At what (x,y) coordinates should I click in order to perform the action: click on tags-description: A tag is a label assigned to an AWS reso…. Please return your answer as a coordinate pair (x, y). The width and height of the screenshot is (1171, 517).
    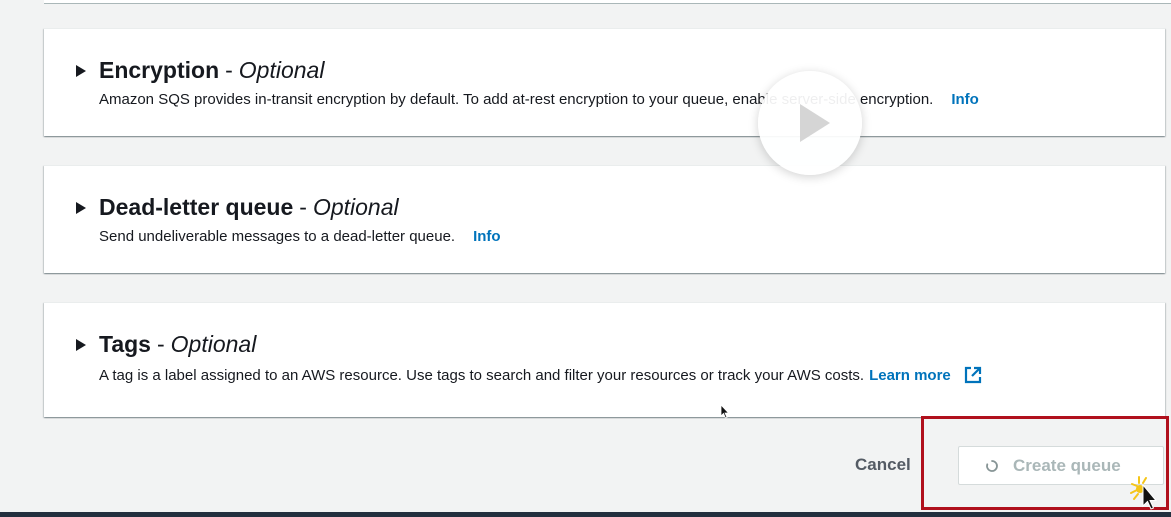
    Looking at the image, I should click on (482, 375).